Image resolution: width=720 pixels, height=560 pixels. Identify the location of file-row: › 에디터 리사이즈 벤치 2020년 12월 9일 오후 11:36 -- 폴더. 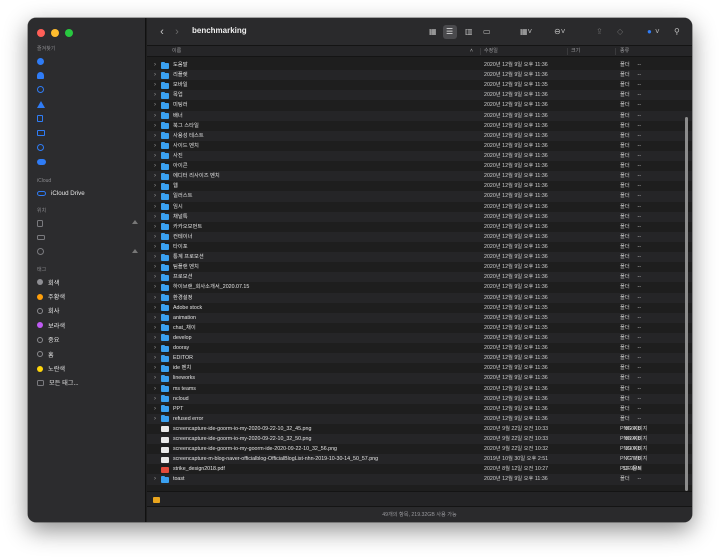
(419, 176).